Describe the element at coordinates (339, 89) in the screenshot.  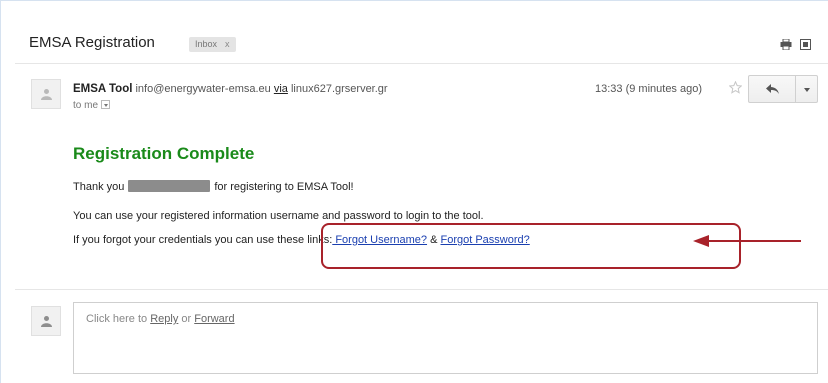
I see `via-server: linux627.grserver.gr` at that location.